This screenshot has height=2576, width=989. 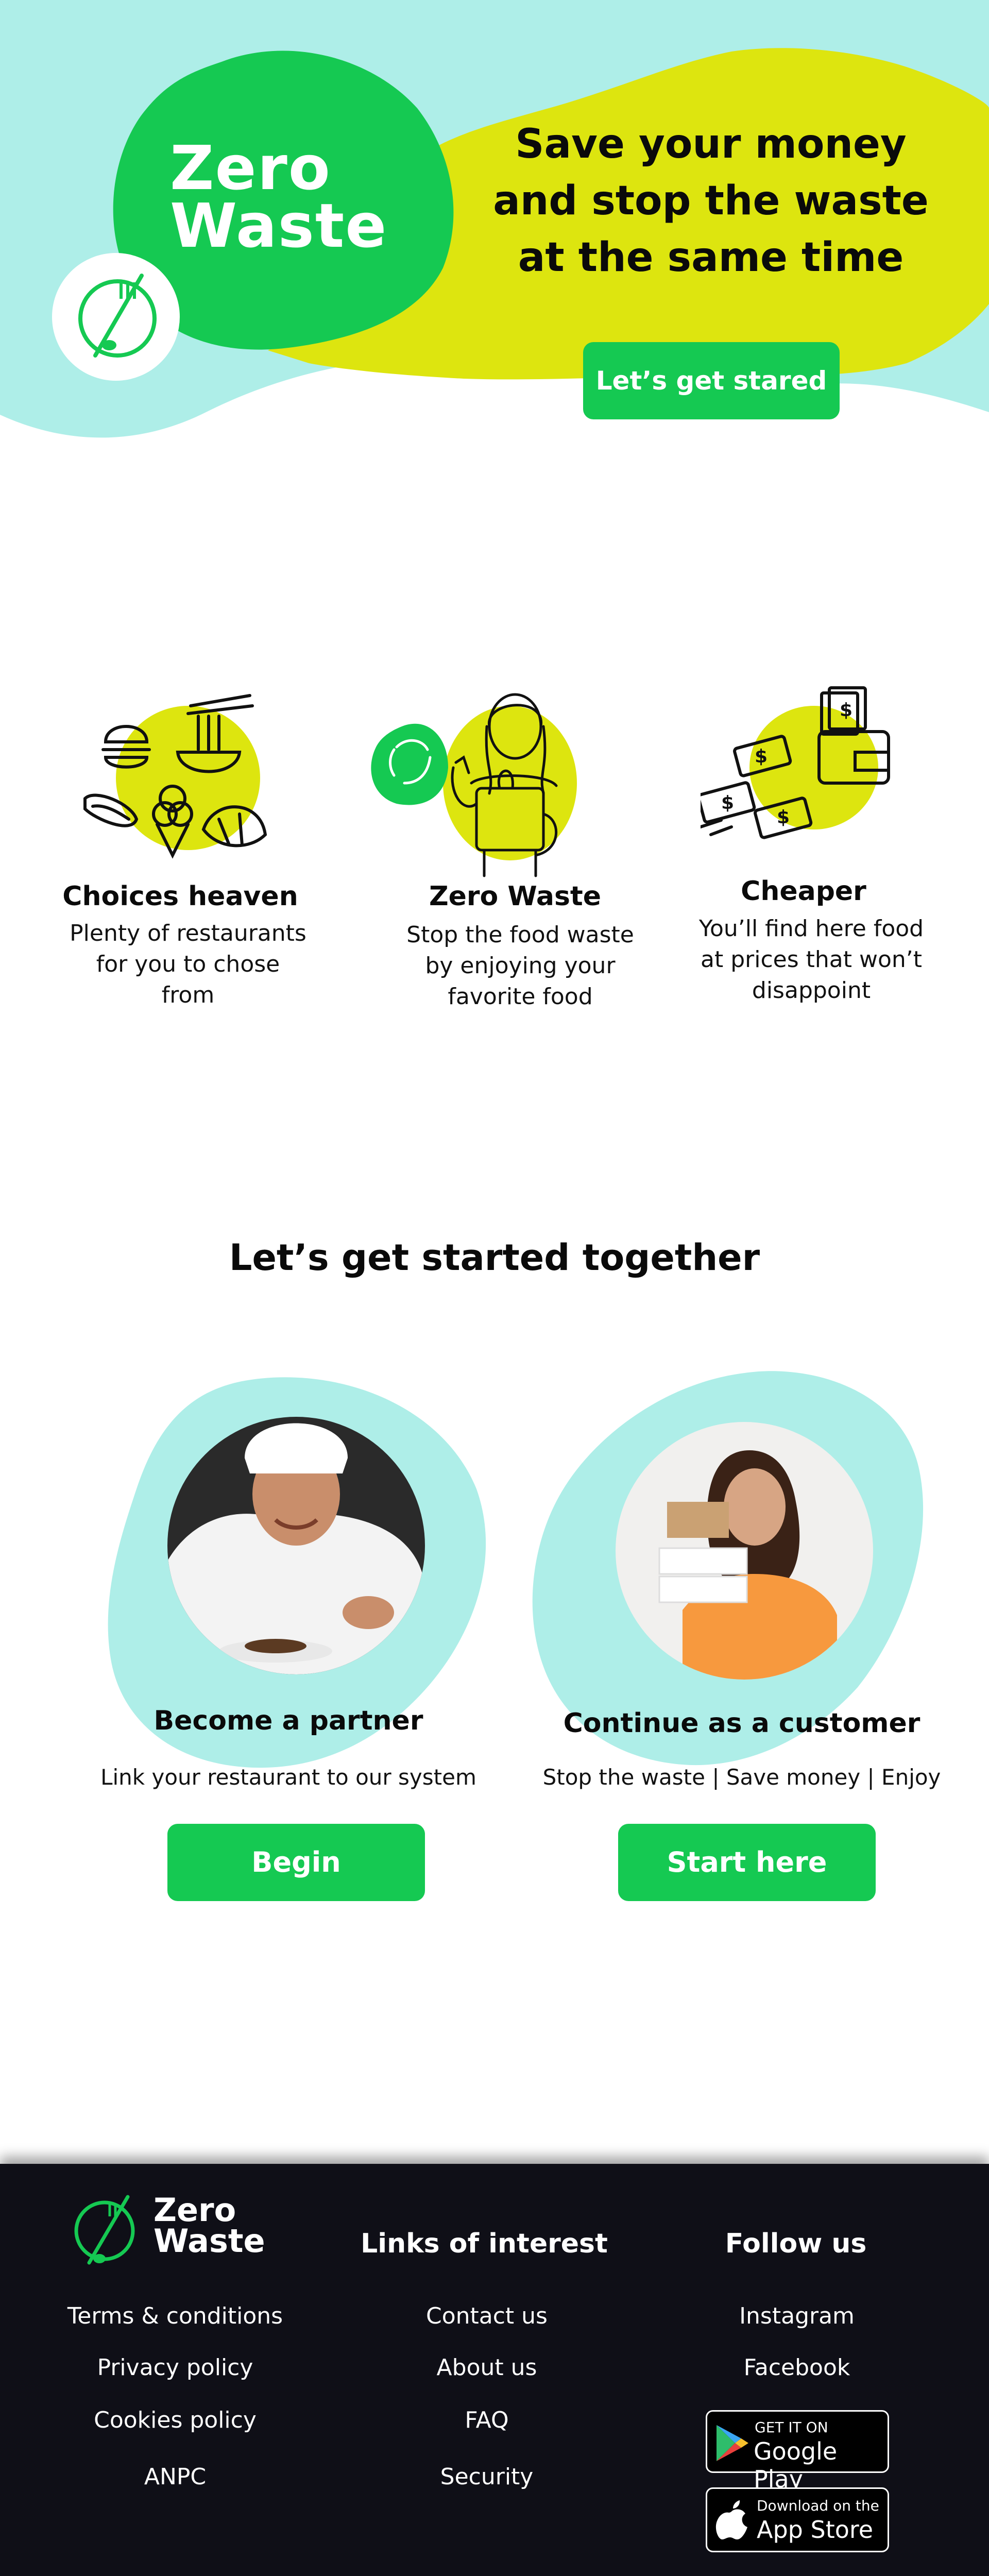 What do you see at coordinates (741, 1723) in the screenshot?
I see `customer-card-title: Continue as a customer` at bounding box center [741, 1723].